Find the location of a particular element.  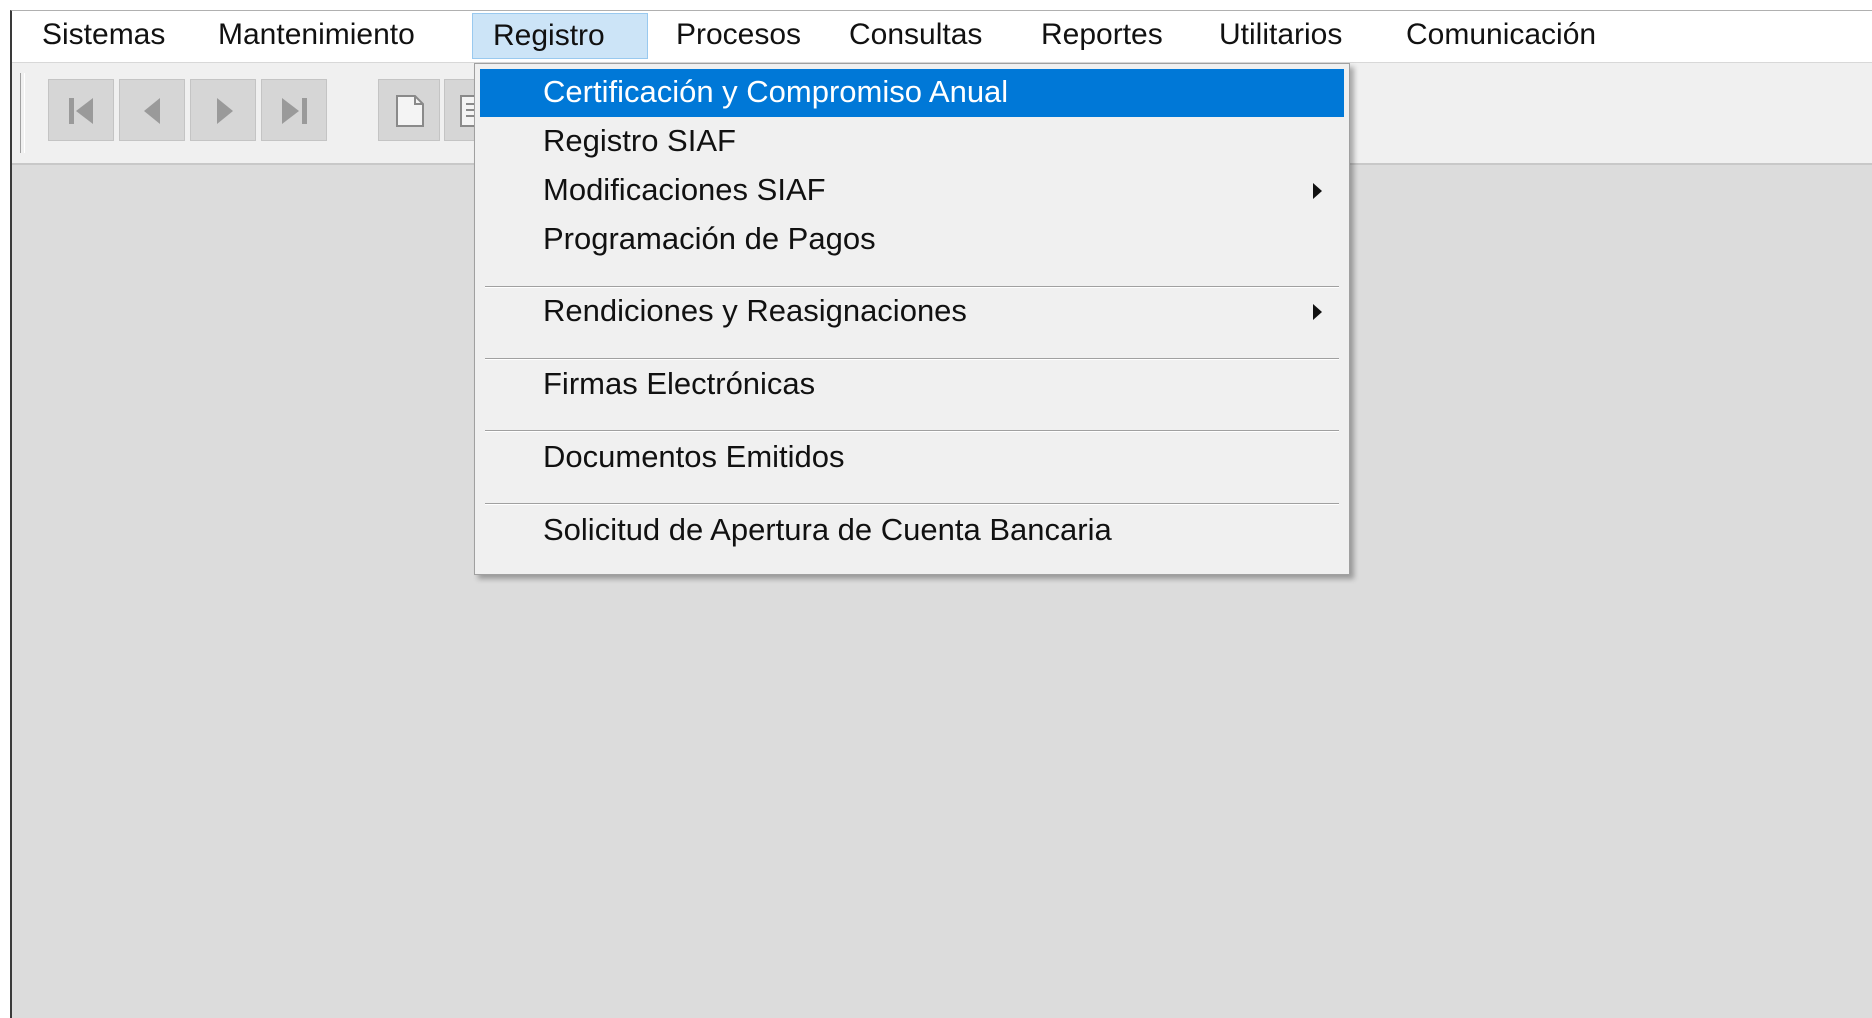

previous-record-icon is located at coordinates (152, 111).